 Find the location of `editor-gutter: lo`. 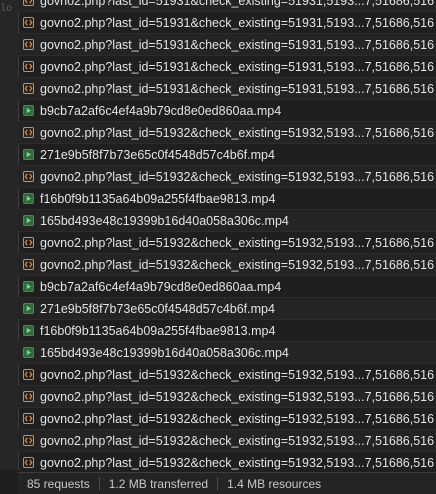

editor-gutter: lo is located at coordinates (9, 235).